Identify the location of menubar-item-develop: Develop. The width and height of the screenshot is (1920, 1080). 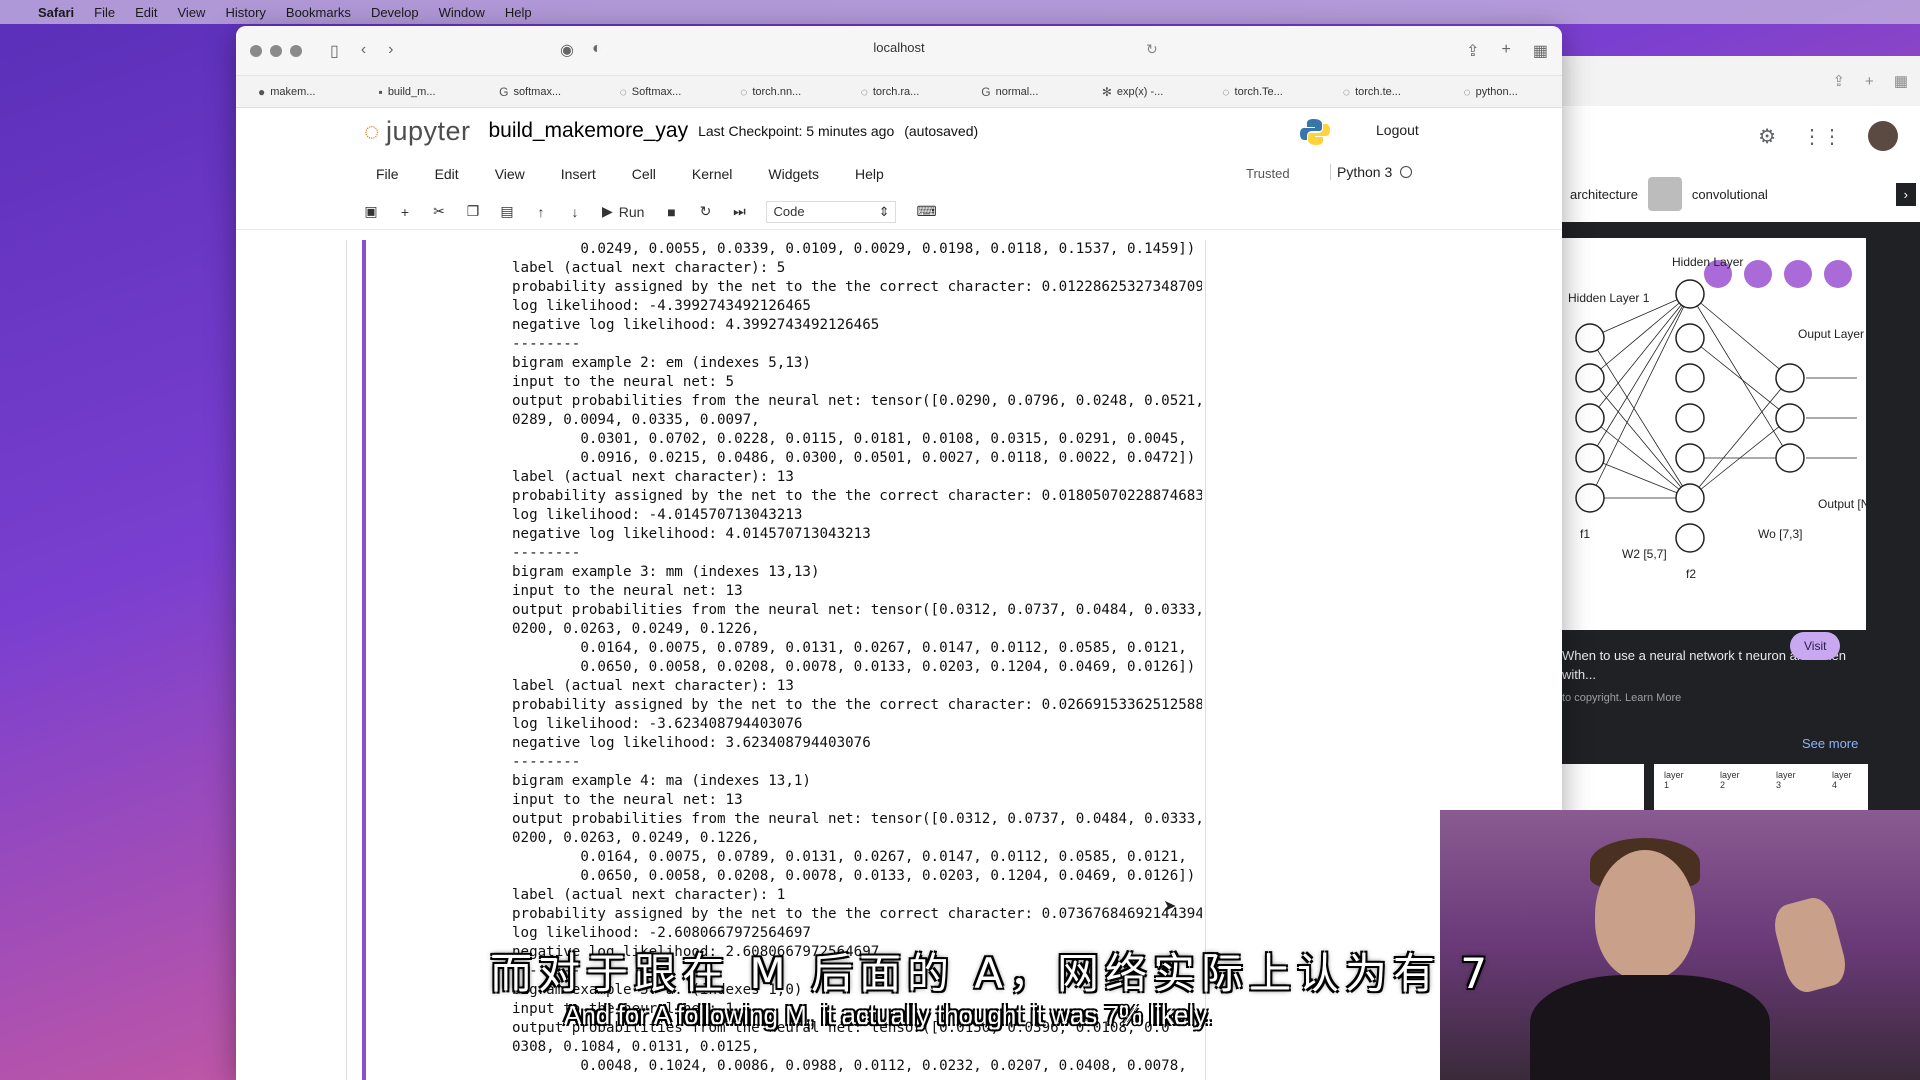
(395, 12).